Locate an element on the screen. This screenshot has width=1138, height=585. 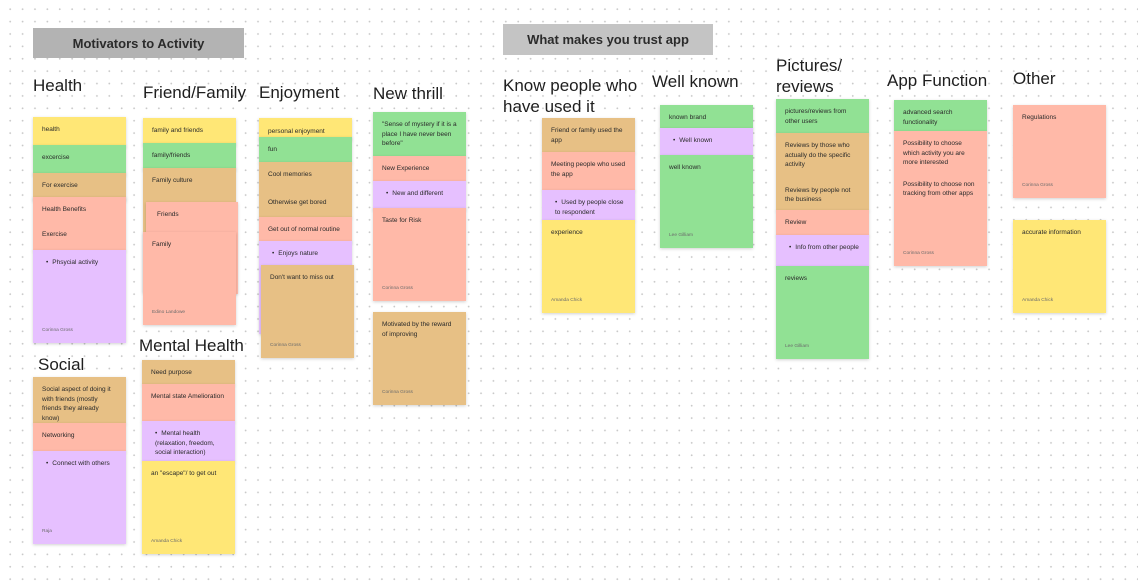
cluster-title-other: Other is located at coordinates (1034, 78).